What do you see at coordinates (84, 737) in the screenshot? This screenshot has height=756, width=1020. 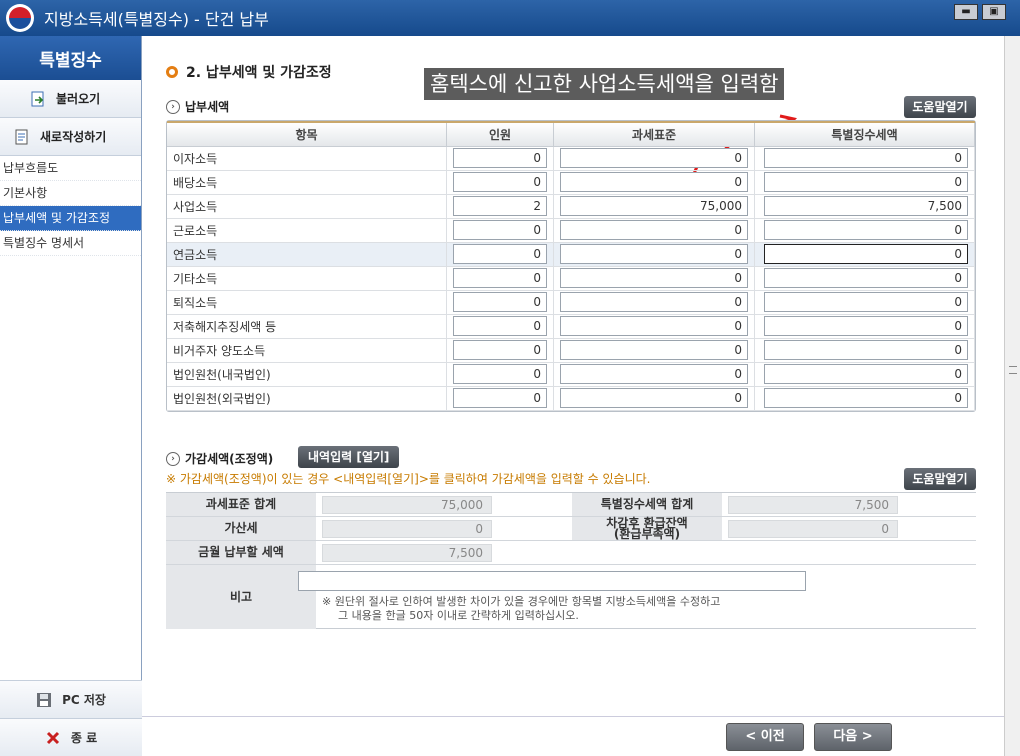 I see `exit-label: 종 료` at bounding box center [84, 737].